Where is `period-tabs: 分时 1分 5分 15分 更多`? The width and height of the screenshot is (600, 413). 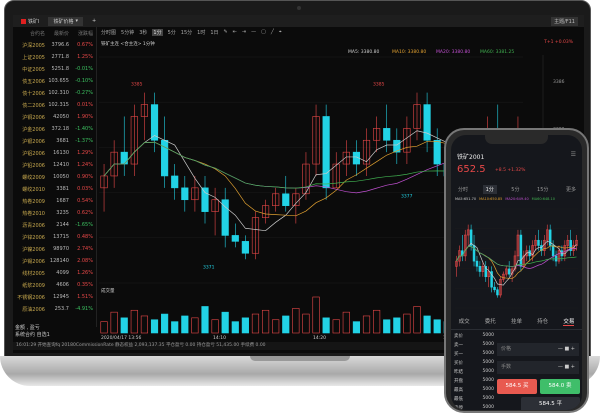 period-tabs: 分时 1分 5分 15分 更多 is located at coordinates (517, 189).